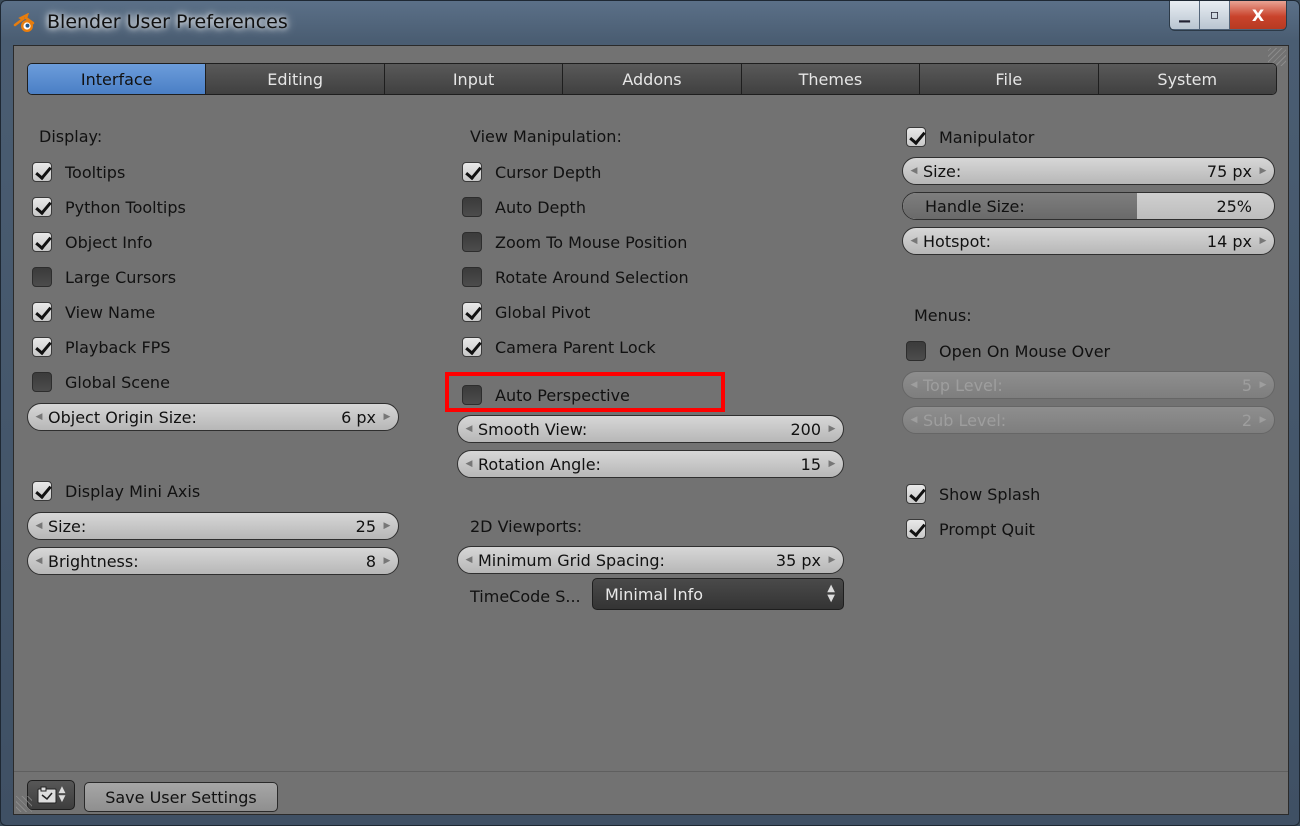 The width and height of the screenshot is (1300, 826). What do you see at coordinates (987, 137) in the screenshot?
I see `manipulator-label: Manipulator` at bounding box center [987, 137].